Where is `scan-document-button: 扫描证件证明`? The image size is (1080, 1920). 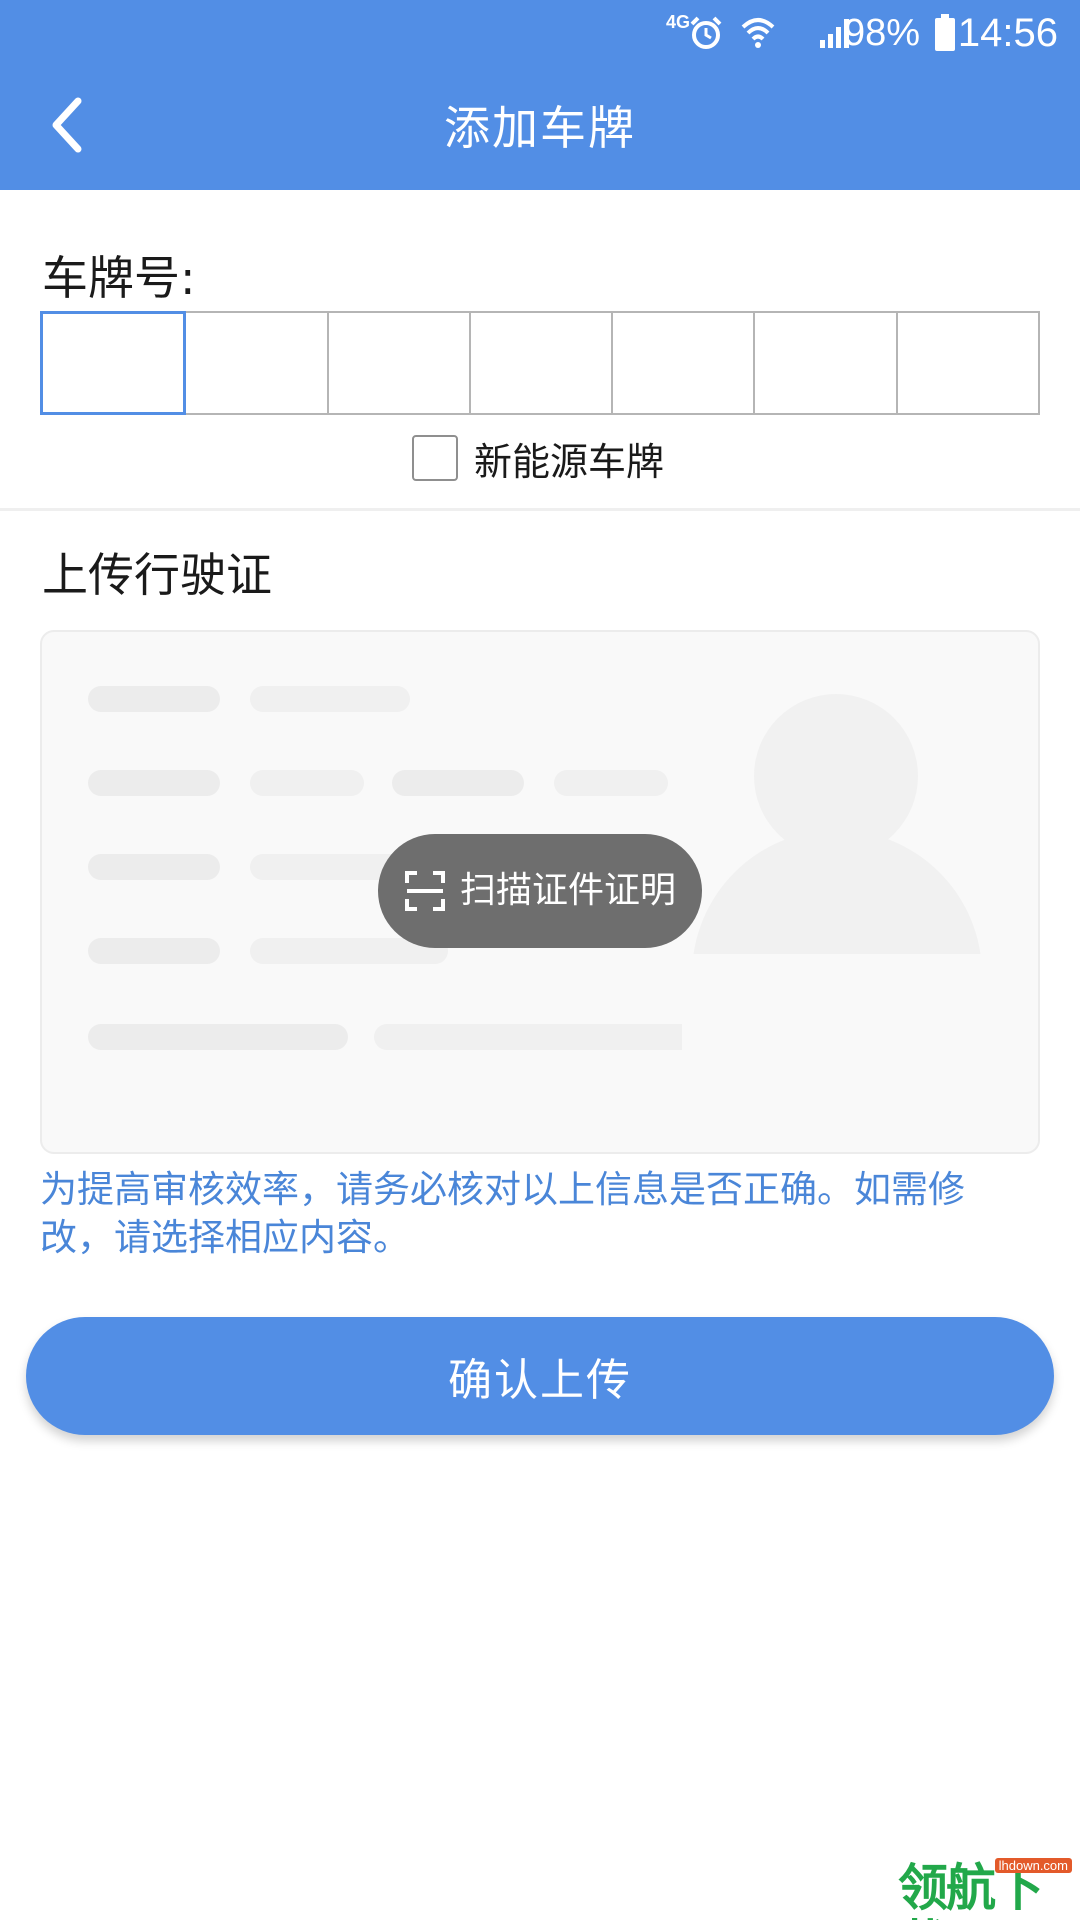
scan-document-button: 扫描证件证明 is located at coordinates (540, 891).